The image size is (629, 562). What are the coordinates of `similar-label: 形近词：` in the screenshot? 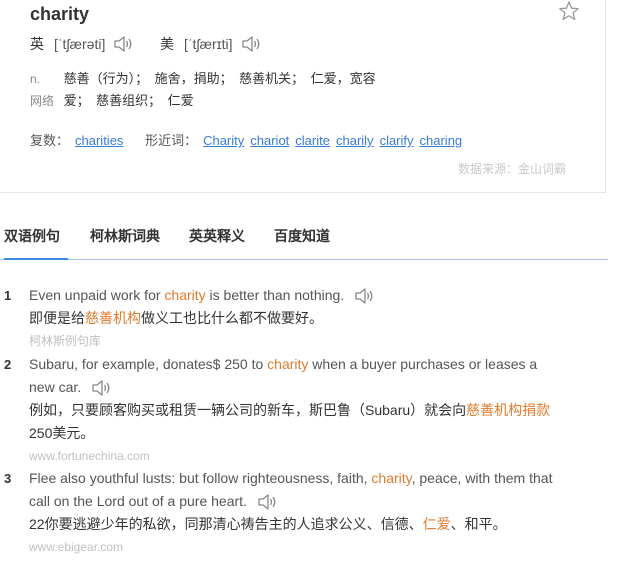 It's located at (171, 140).